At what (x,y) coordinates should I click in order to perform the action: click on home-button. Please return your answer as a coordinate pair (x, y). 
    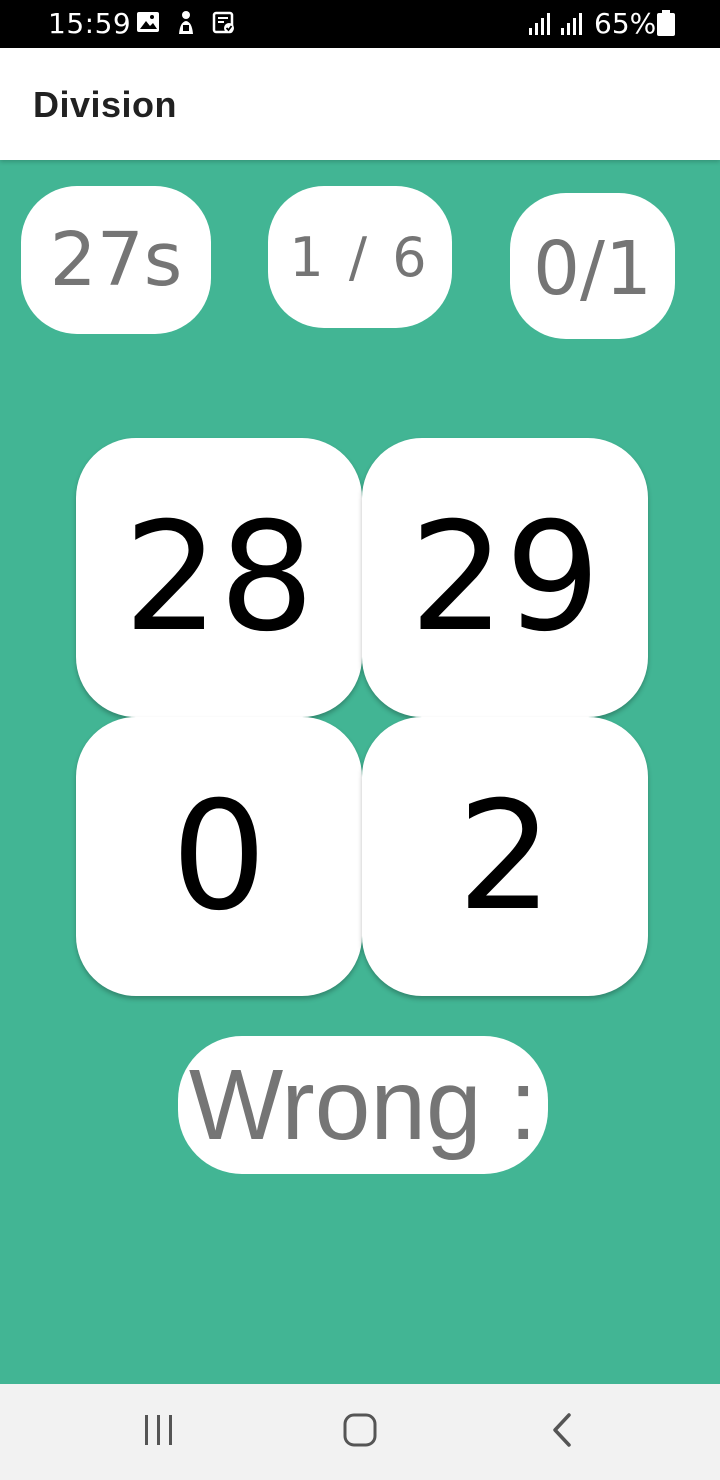
    Looking at the image, I should click on (360, 1432).